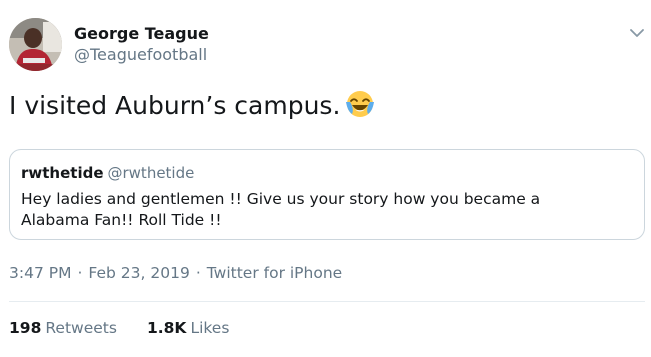 The width and height of the screenshot is (651, 357). Describe the element at coordinates (140, 54) in the screenshot. I see `author-handle: @Teaguefootball` at that location.